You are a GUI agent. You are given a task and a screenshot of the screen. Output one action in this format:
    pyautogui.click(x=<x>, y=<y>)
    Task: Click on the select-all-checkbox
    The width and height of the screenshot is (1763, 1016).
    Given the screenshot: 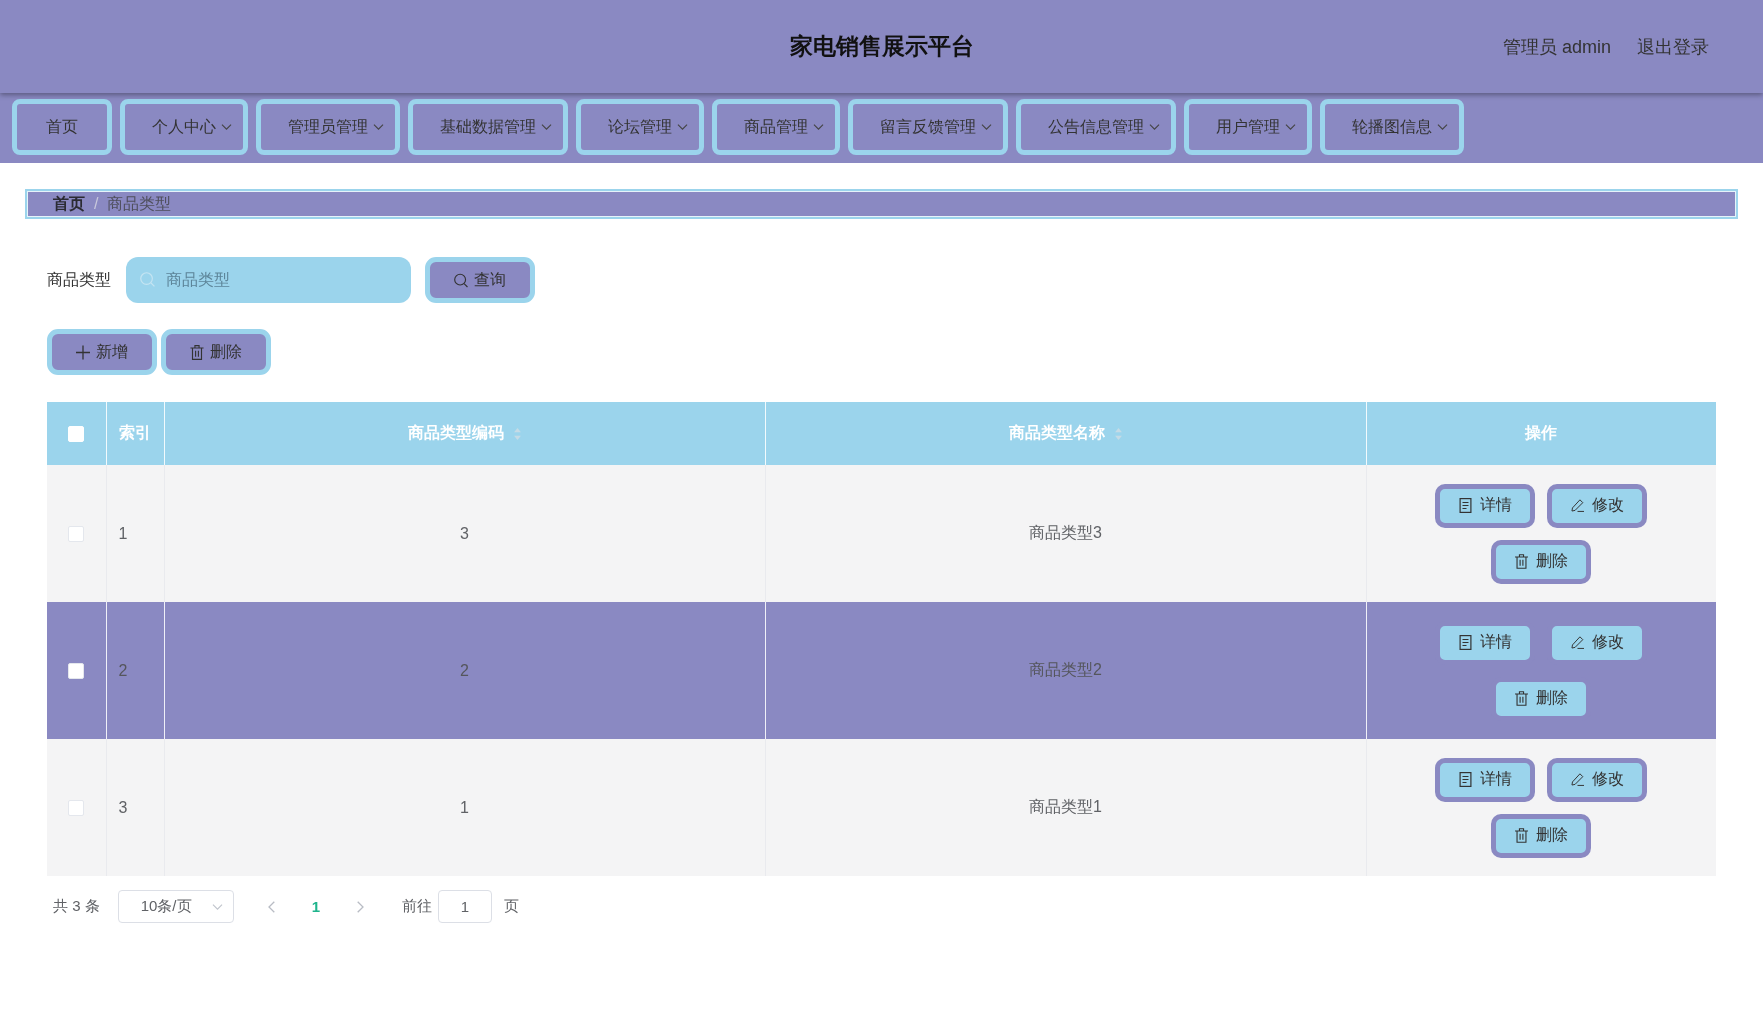 What is the action you would take?
    pyautogui.click(x=76, y=434)
    